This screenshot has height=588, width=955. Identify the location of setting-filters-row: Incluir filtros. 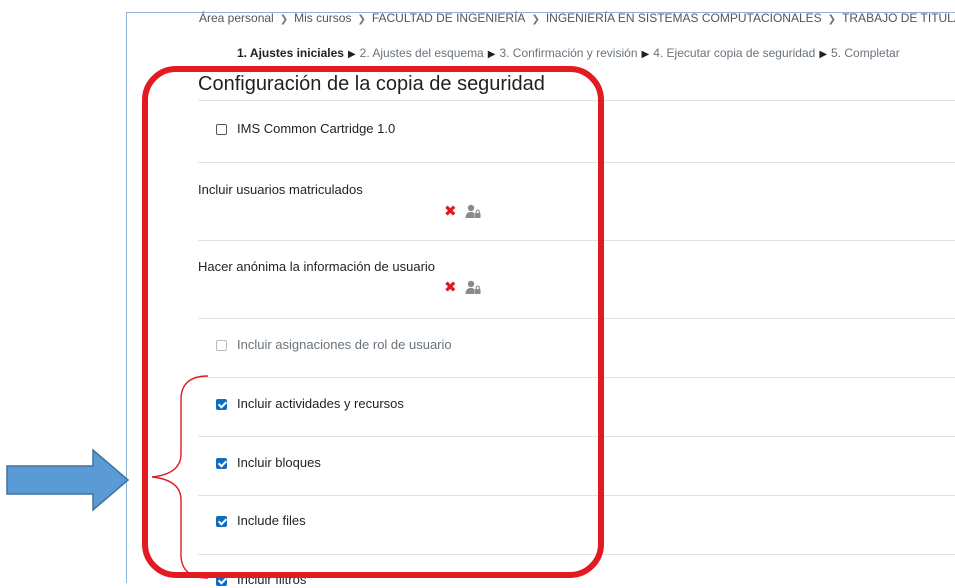
(261, 580).